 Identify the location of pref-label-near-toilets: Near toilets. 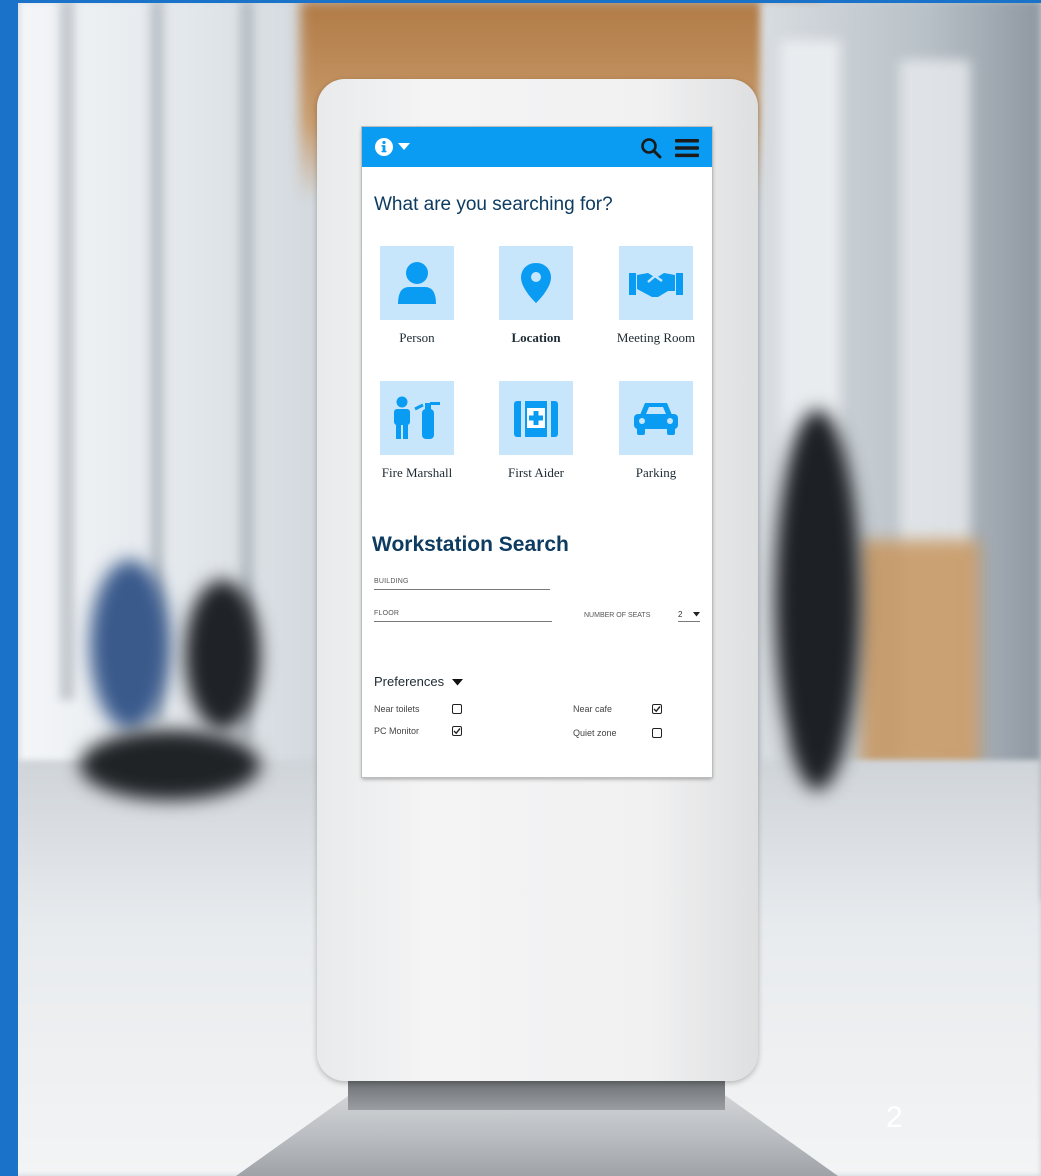
(397, 709).